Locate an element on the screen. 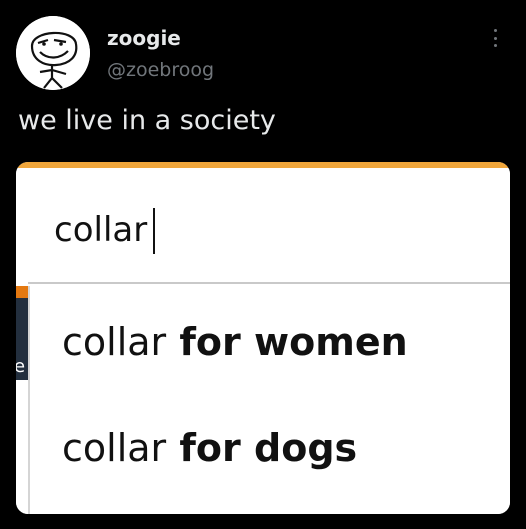 The height and width of the screenshot is (529, 526). more-options-icon is located at coordinates (495, 38).